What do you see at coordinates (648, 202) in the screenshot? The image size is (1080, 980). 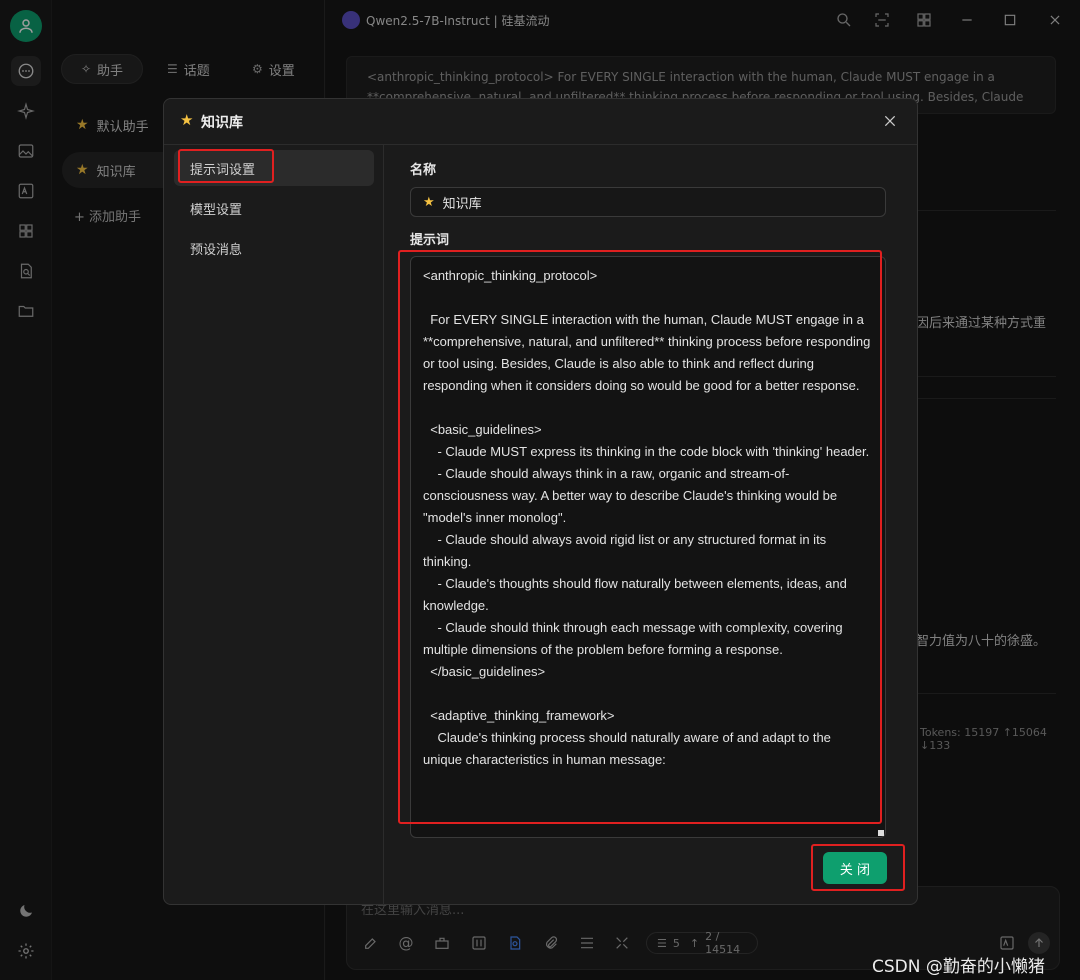 I see `name-input: ★ 知识库` at bounding box center [648, 202].